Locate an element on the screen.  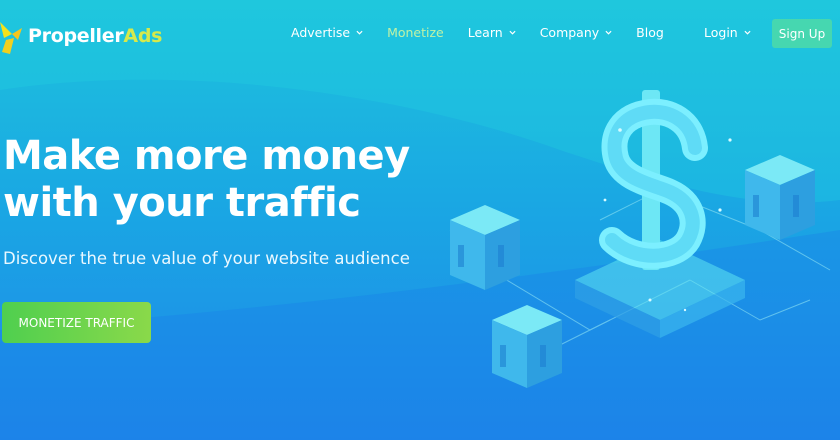
nav-item-learn: Learn is located at coordinates (492, 32).